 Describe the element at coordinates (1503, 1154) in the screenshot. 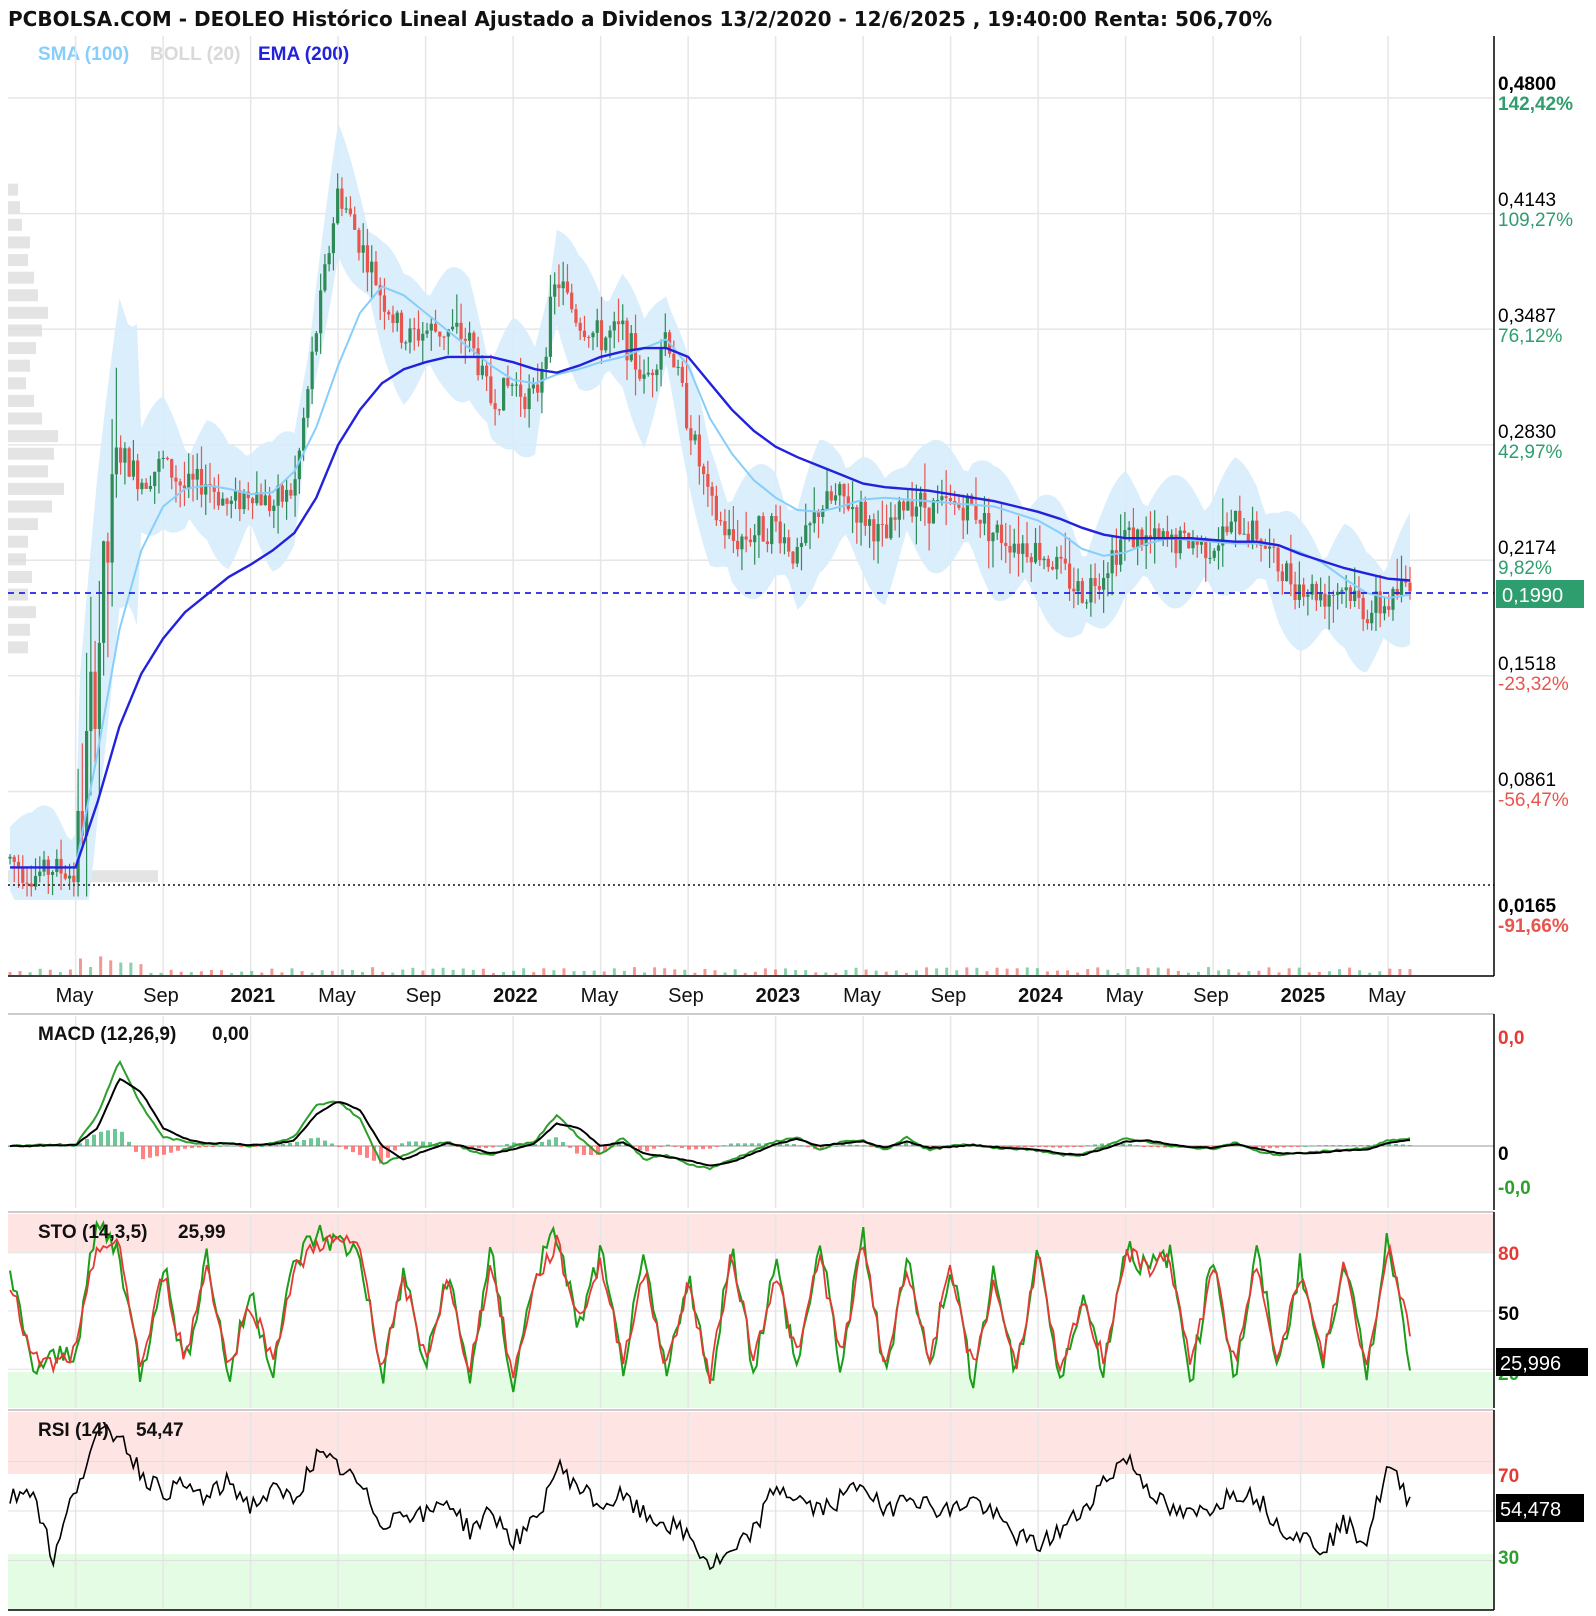

I see `macd-zero-label: 0` at that location.